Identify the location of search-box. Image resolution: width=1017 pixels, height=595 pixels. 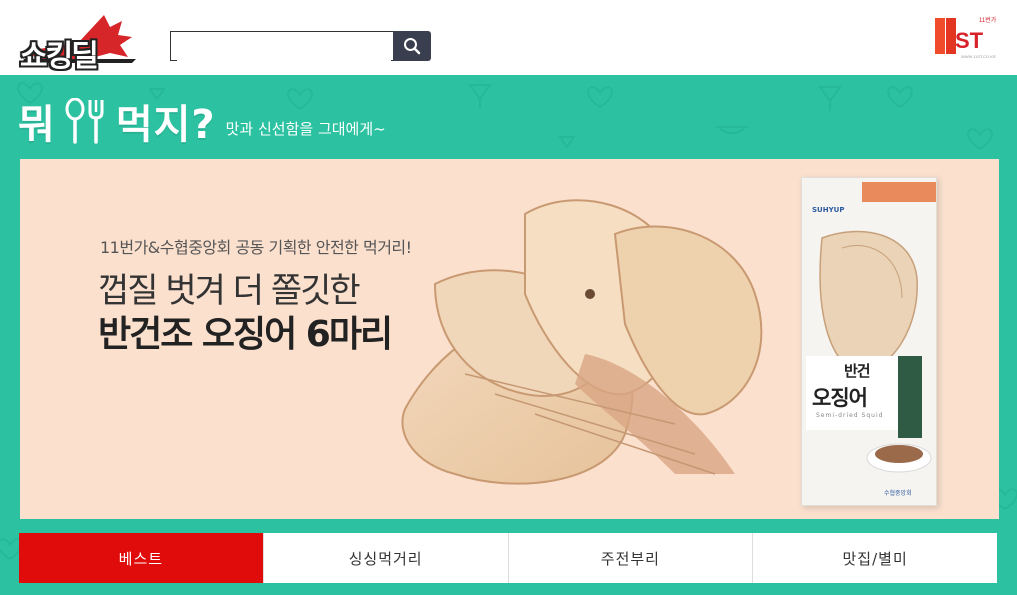
(282, 46).